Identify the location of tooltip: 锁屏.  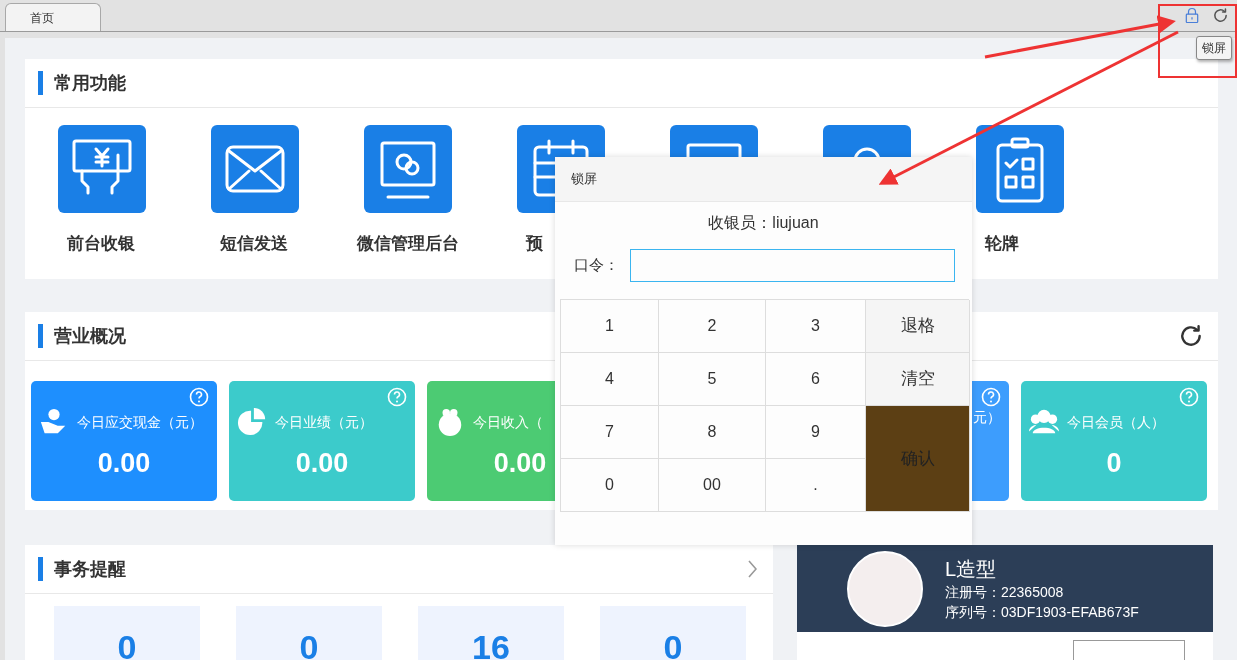
(1214, 48).